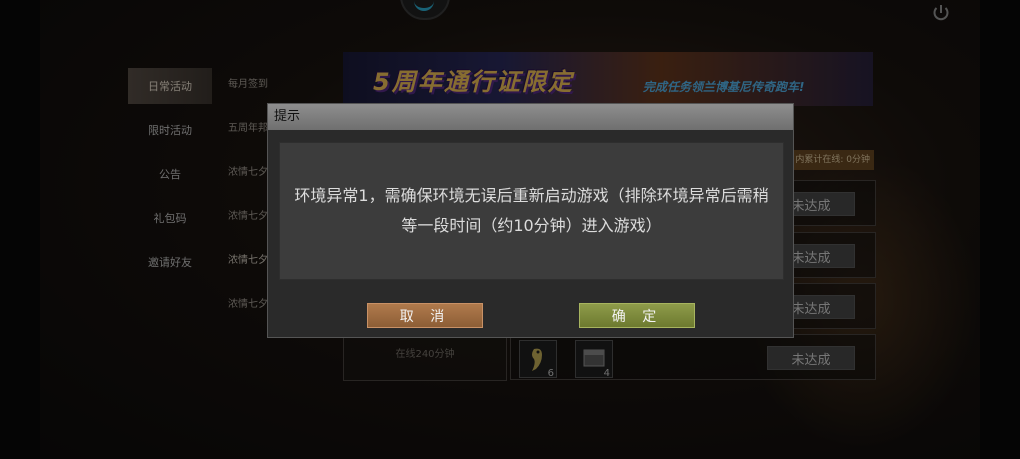 The image size is (1020, 459). What do you see at coordinates (425, 315) in the screenshot?
I see `cancel-button: 取 消` at bounding box center [425, 315].